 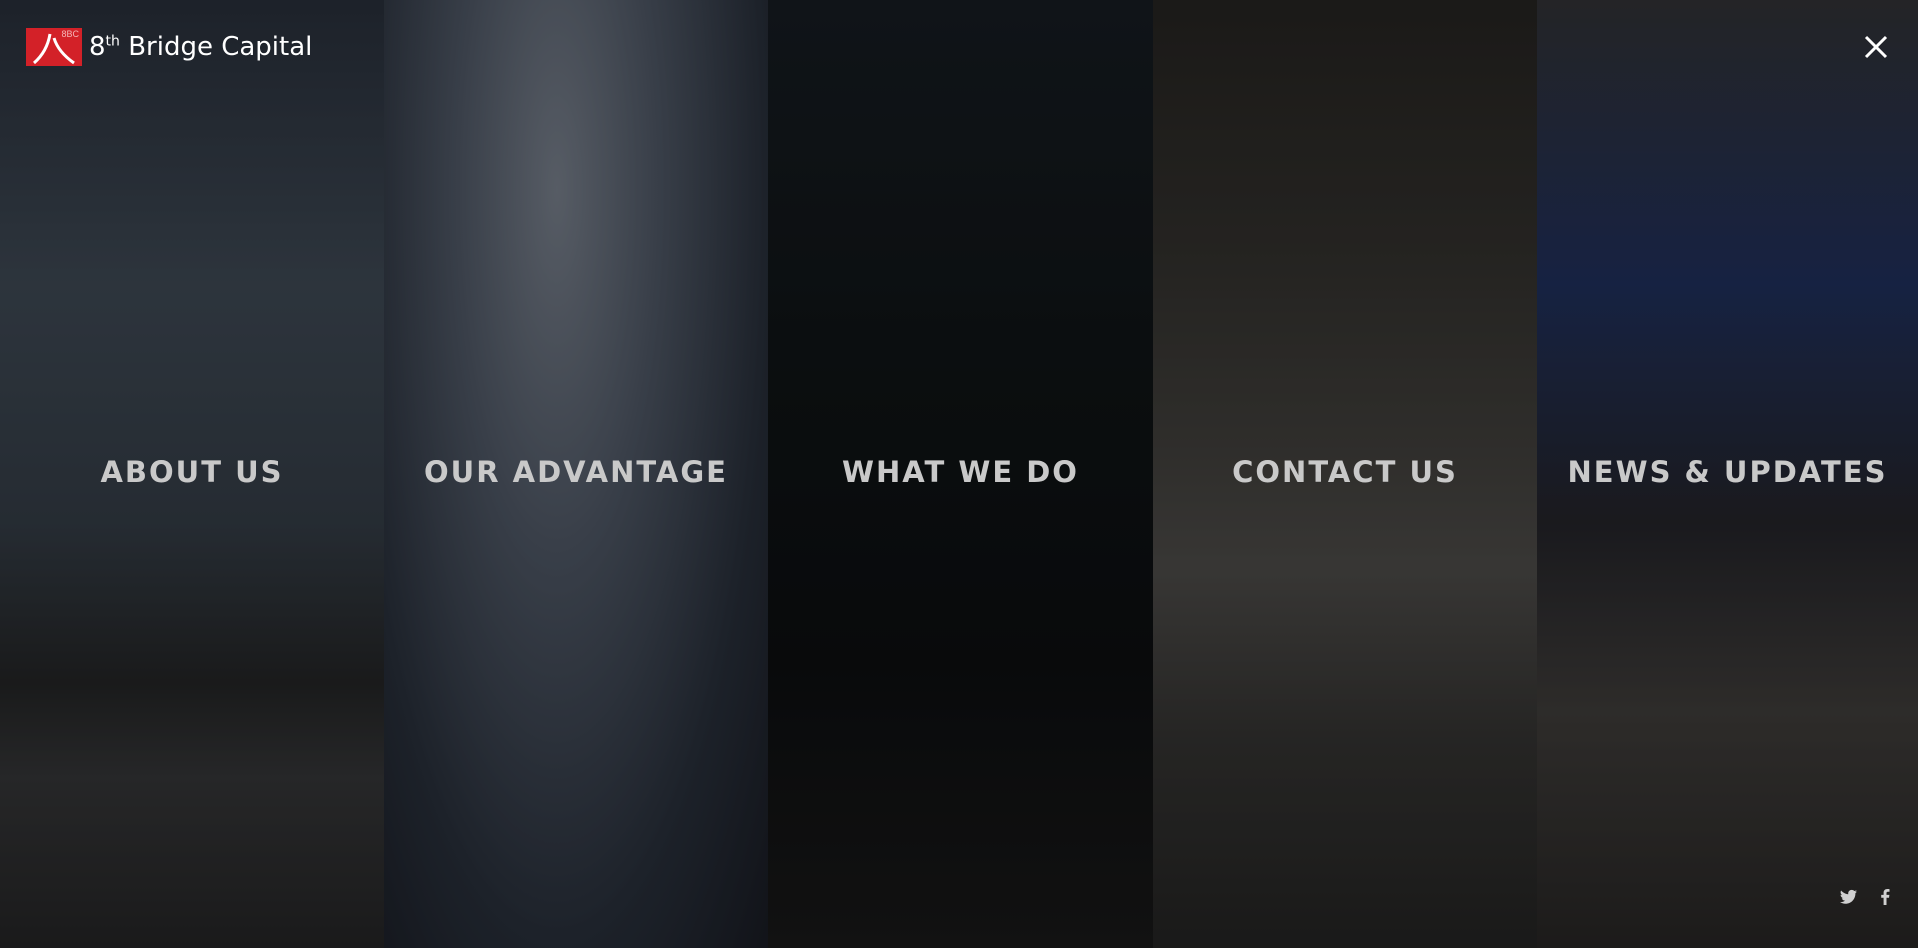 I want to click on facebook-icon, so click(x=1885, y=899).